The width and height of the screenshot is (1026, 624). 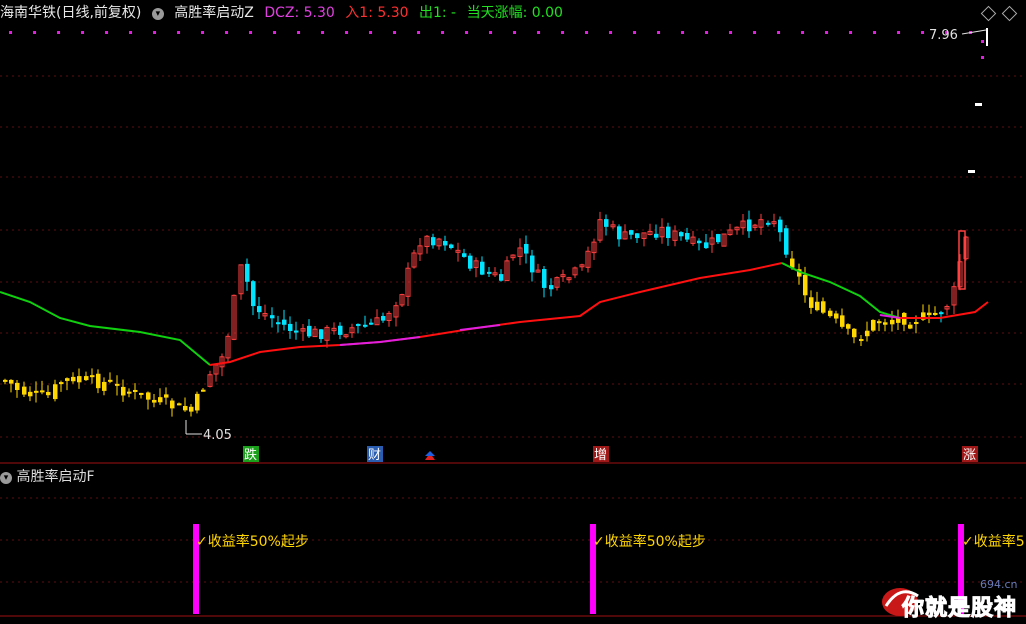 I want to click on marker-label: 跌, so click(x=250, y=455).